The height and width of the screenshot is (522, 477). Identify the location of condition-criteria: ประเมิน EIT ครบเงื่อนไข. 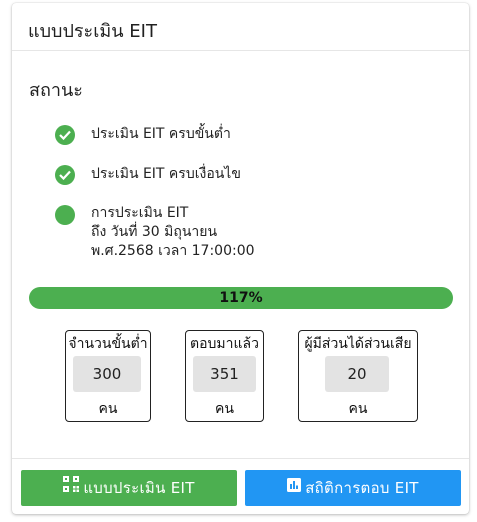
(166, 174).